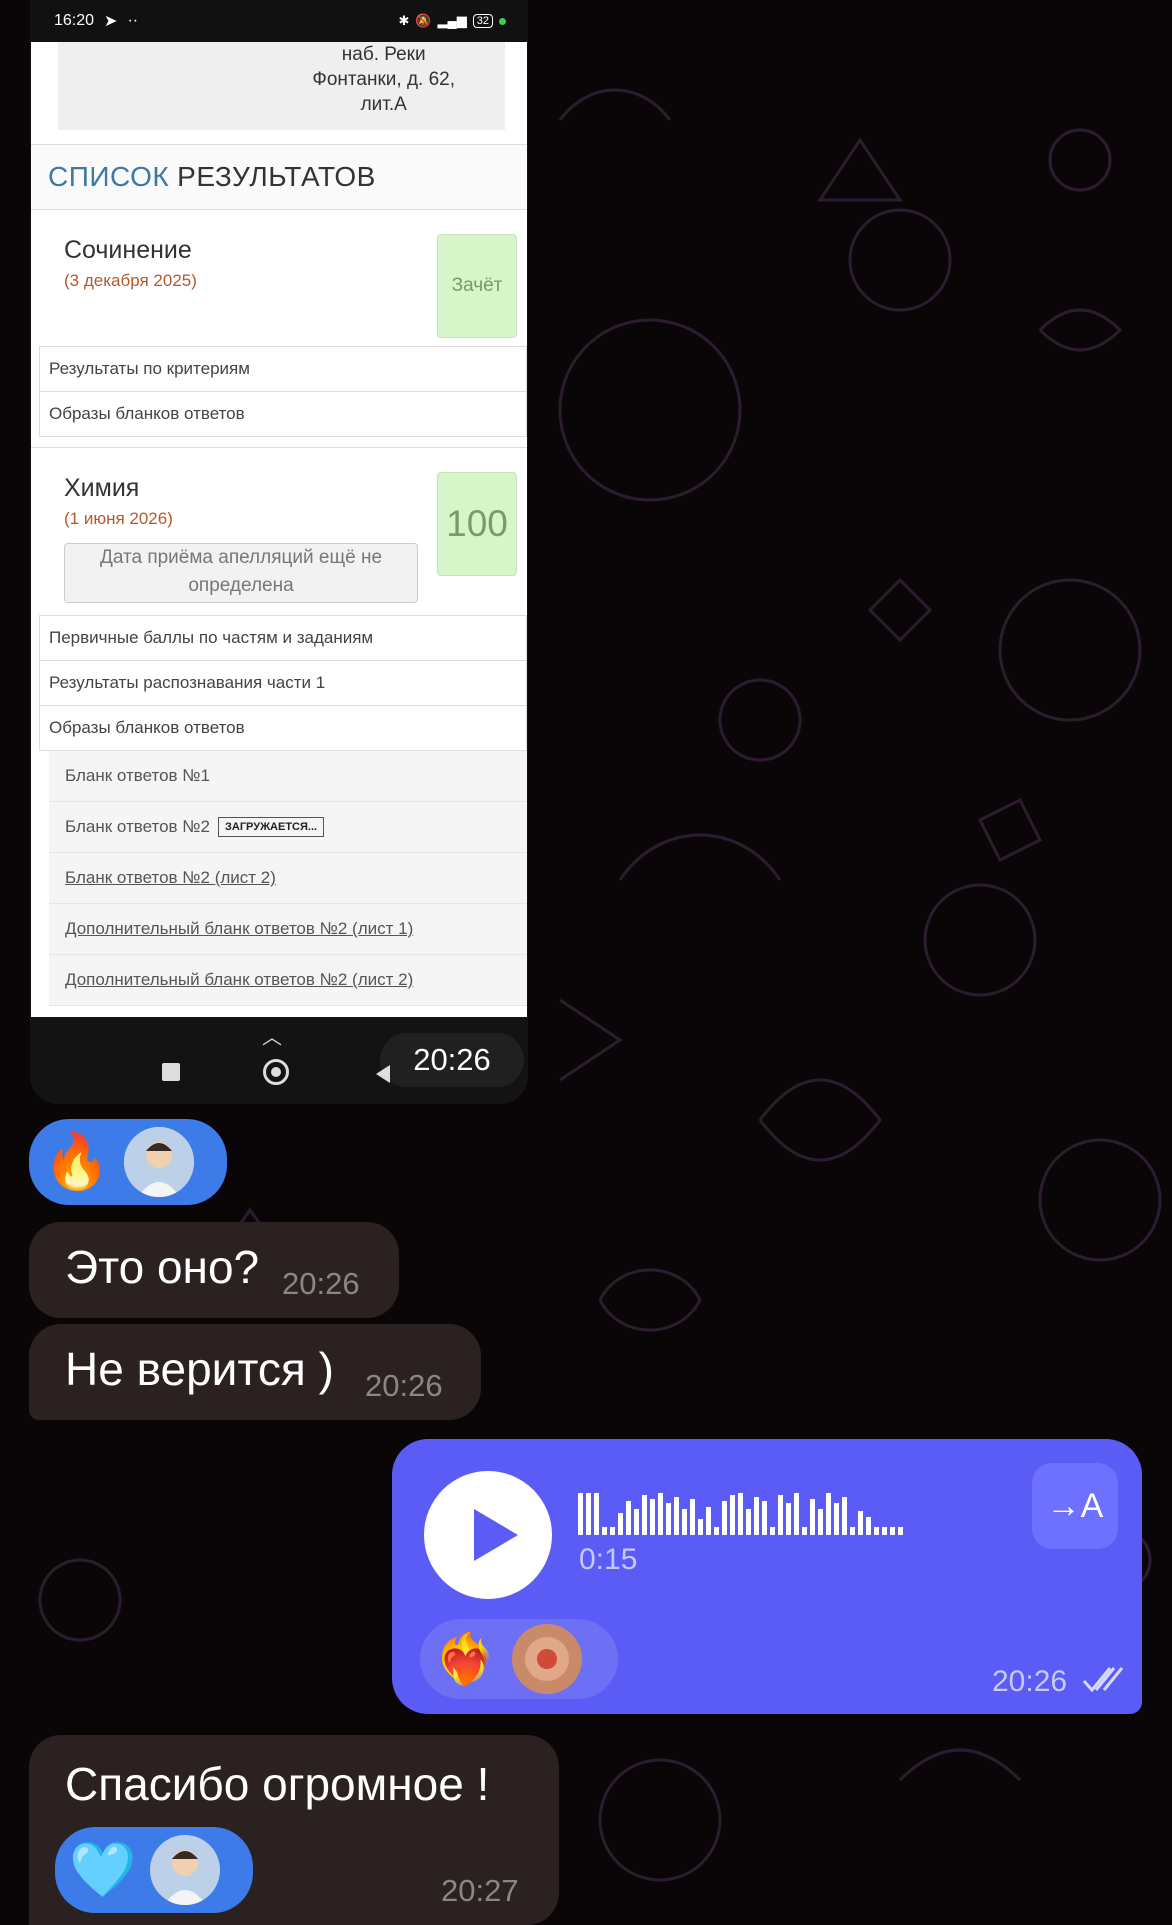 The image size is (1172, 1925). What do you see at coordinates (276, 176) in the screenshot?
I see `results-header-part2: РЕЗУЛЬТАТОВ` at bounding box center [276, 176].